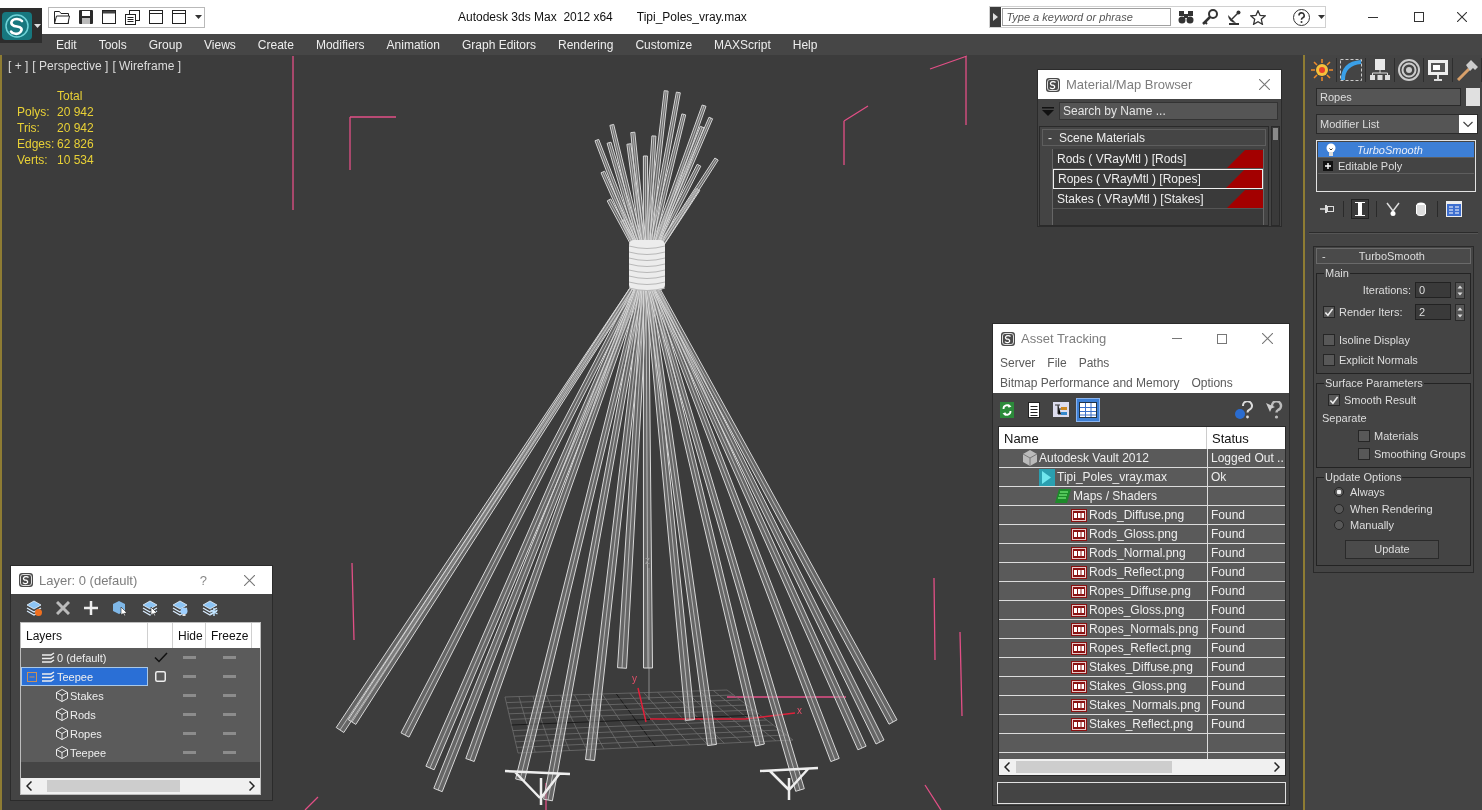 This screenshot has width=1482, height=810. I want to click on star-icon, so click(1258, 17).